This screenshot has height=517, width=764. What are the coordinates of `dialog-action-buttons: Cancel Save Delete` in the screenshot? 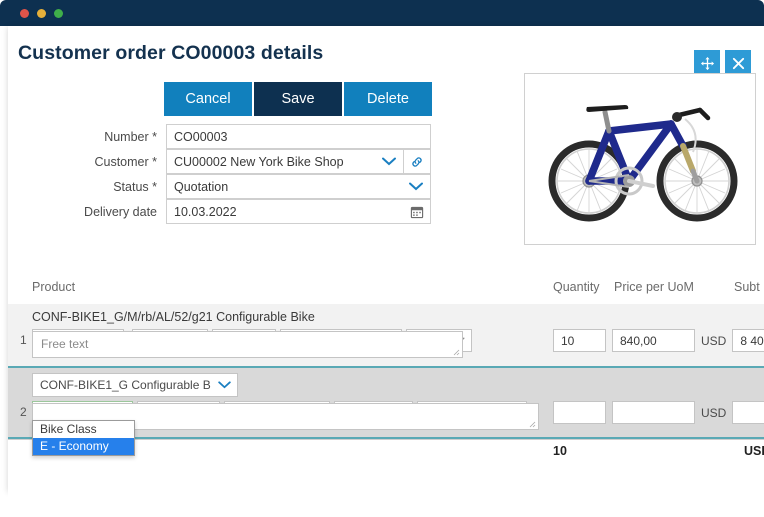 It's located at (298, 99).